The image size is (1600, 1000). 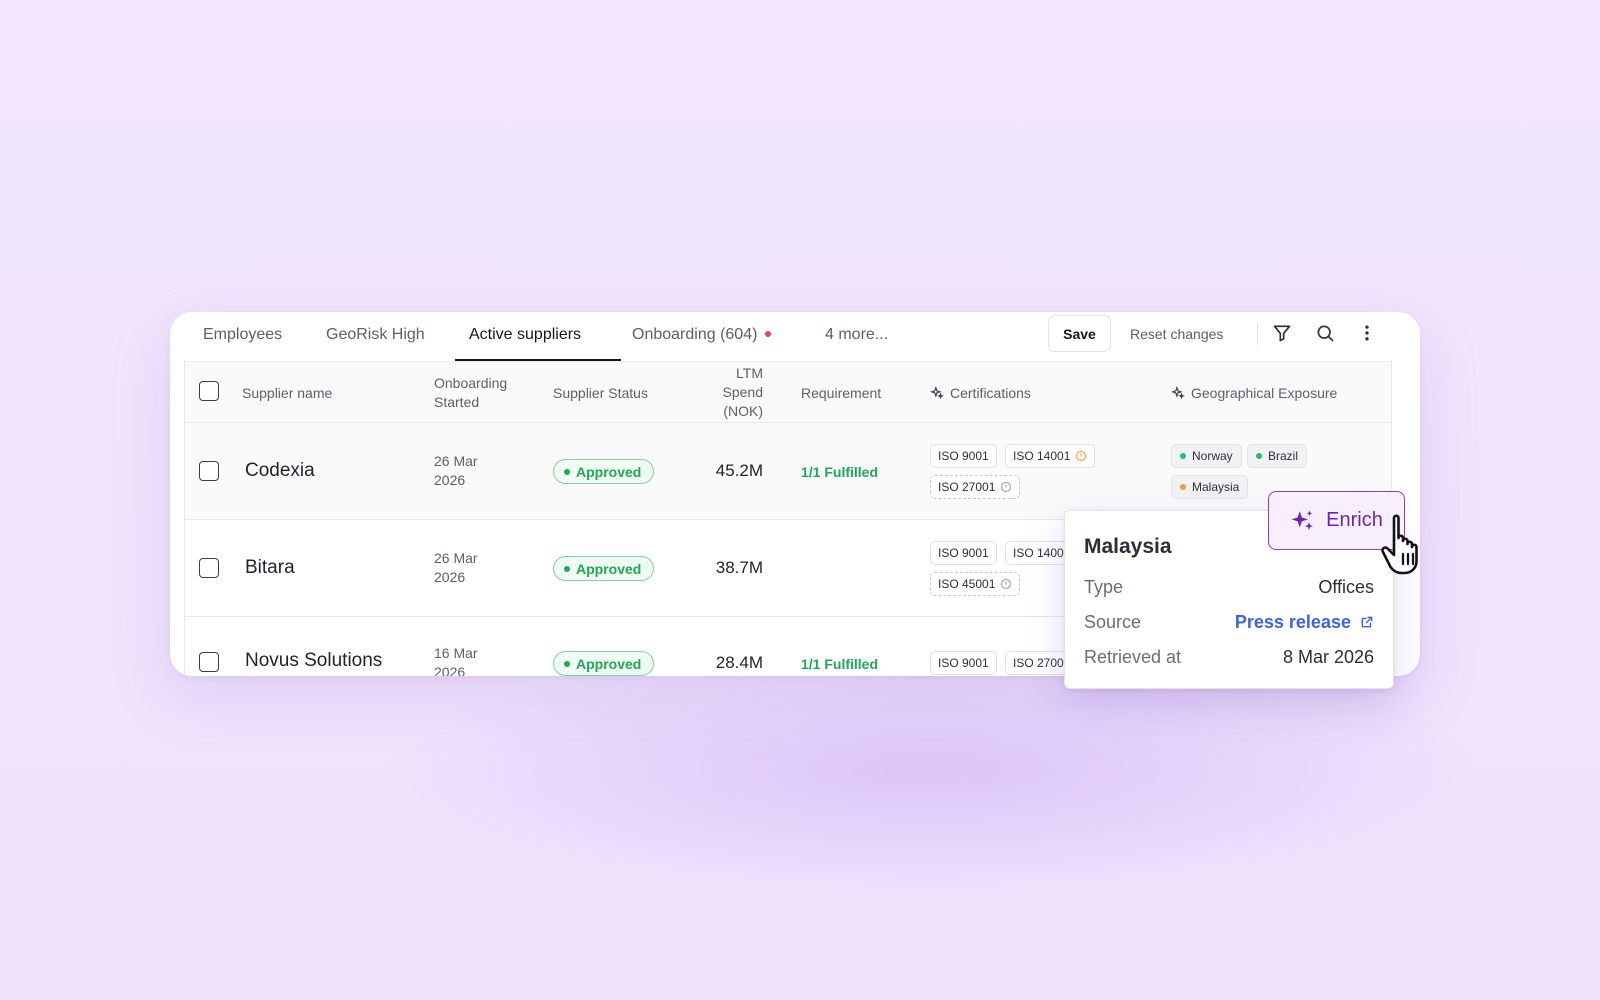 What do you see at coordinates (990, 393) in the screenshot?
I see `header-certifications-label: Certifications` at bounding box center [990, 393].